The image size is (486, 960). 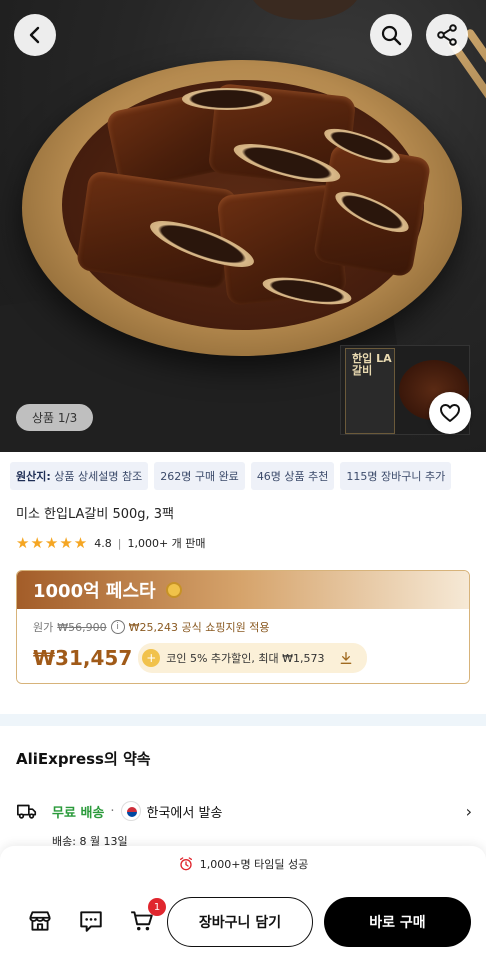 What do you see at coordinates (468, 811) in the screenshot?
I see `chevron-right-icon: ›` at bounding box center [468, 811].